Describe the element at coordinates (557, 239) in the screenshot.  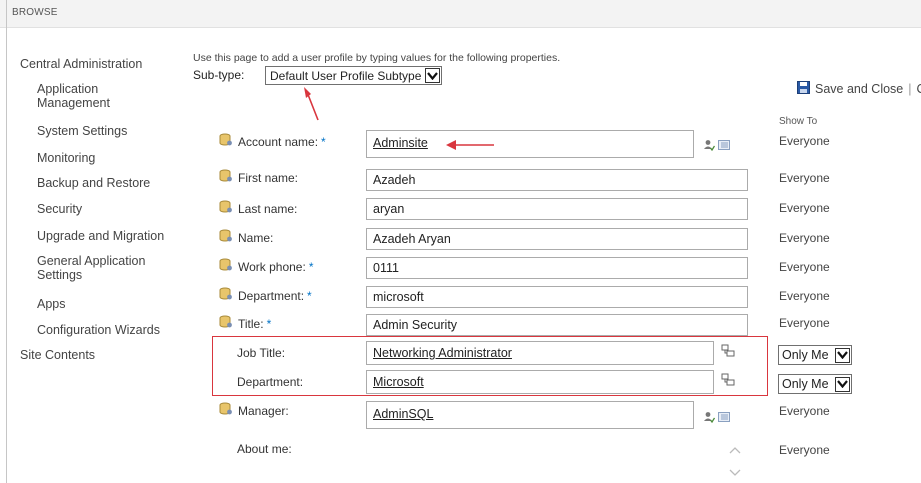
I see `display-name-field: Azadeh Aryan` at that location.